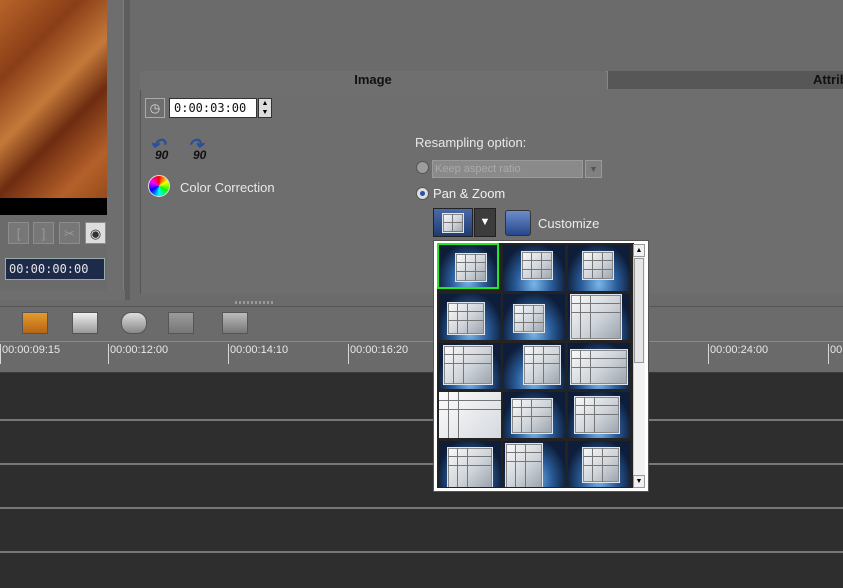  Describe the element at coordinates (235, 323) in the screenshot. I see `track-manager-icon` at that location.